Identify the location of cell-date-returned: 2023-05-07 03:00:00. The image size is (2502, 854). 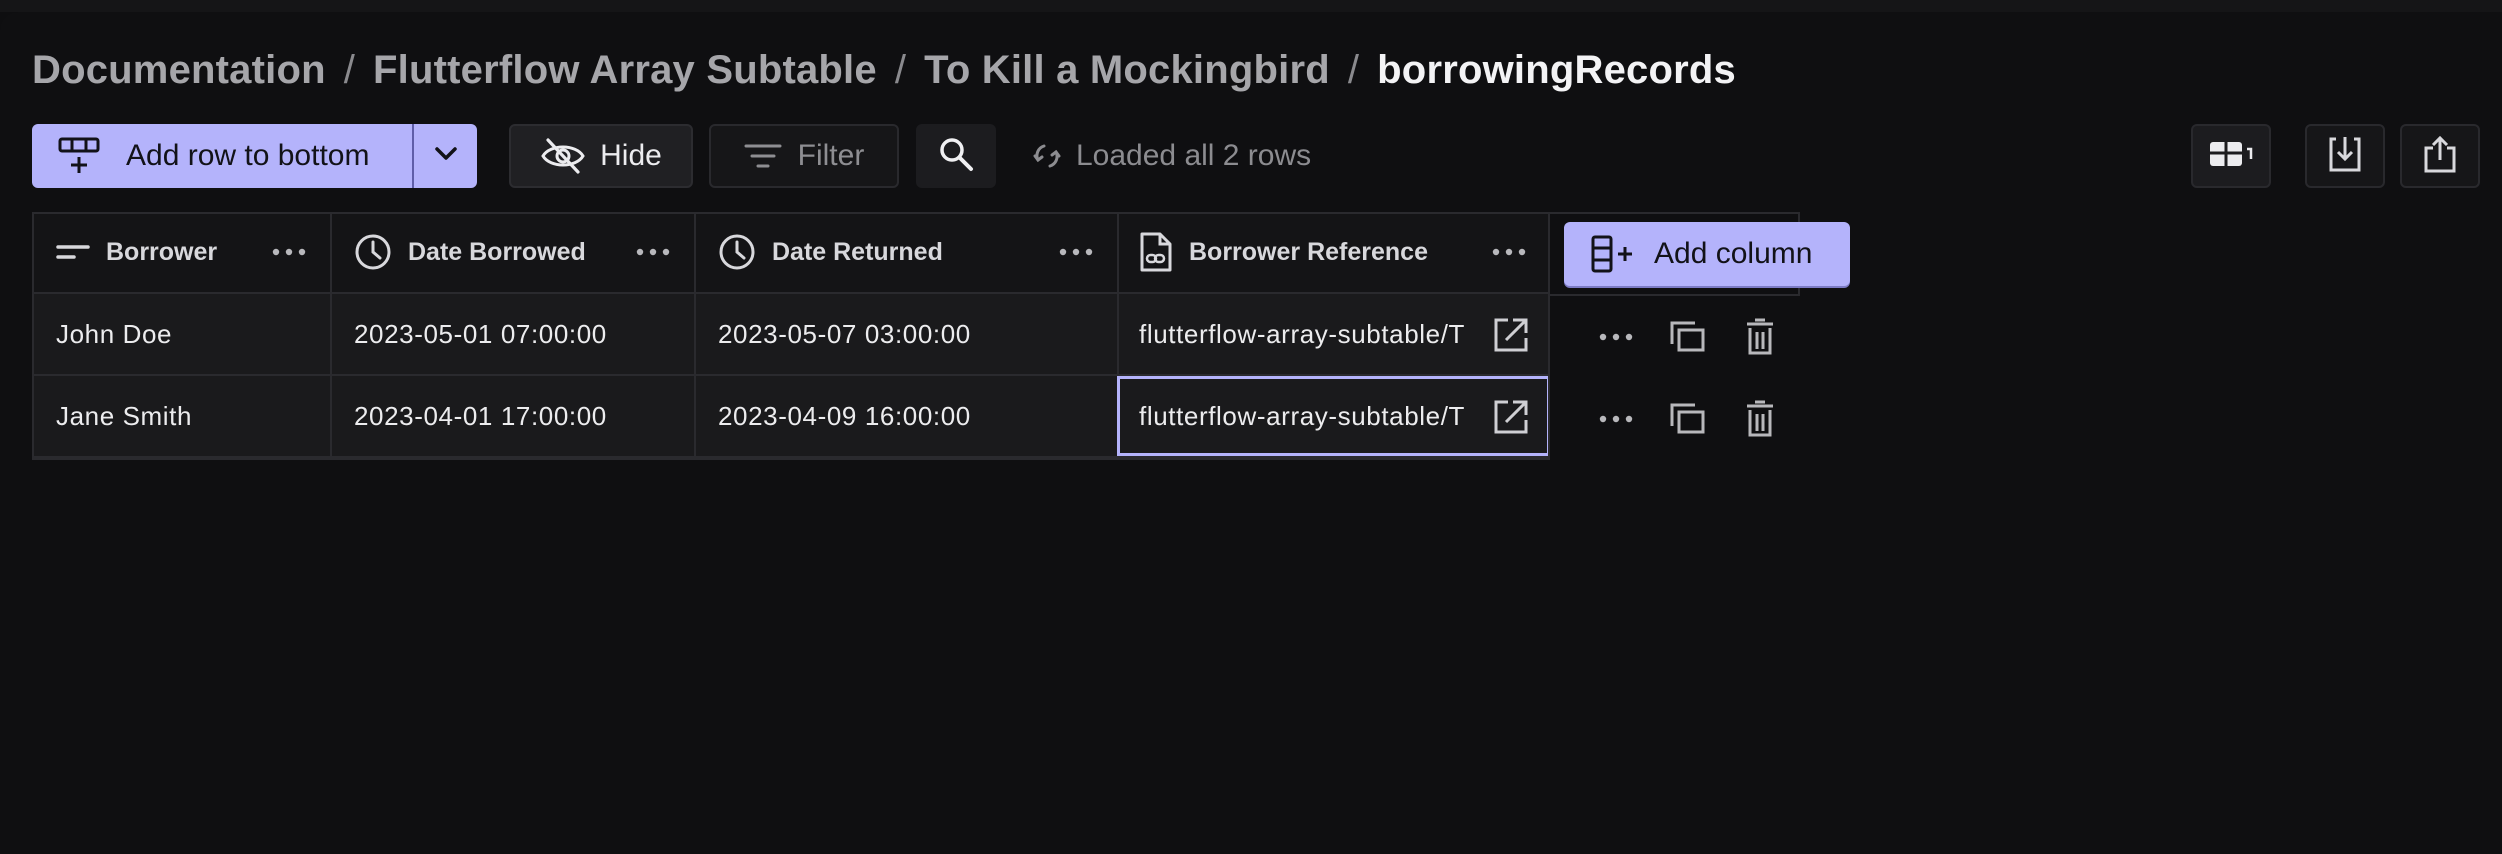
(905, 334).